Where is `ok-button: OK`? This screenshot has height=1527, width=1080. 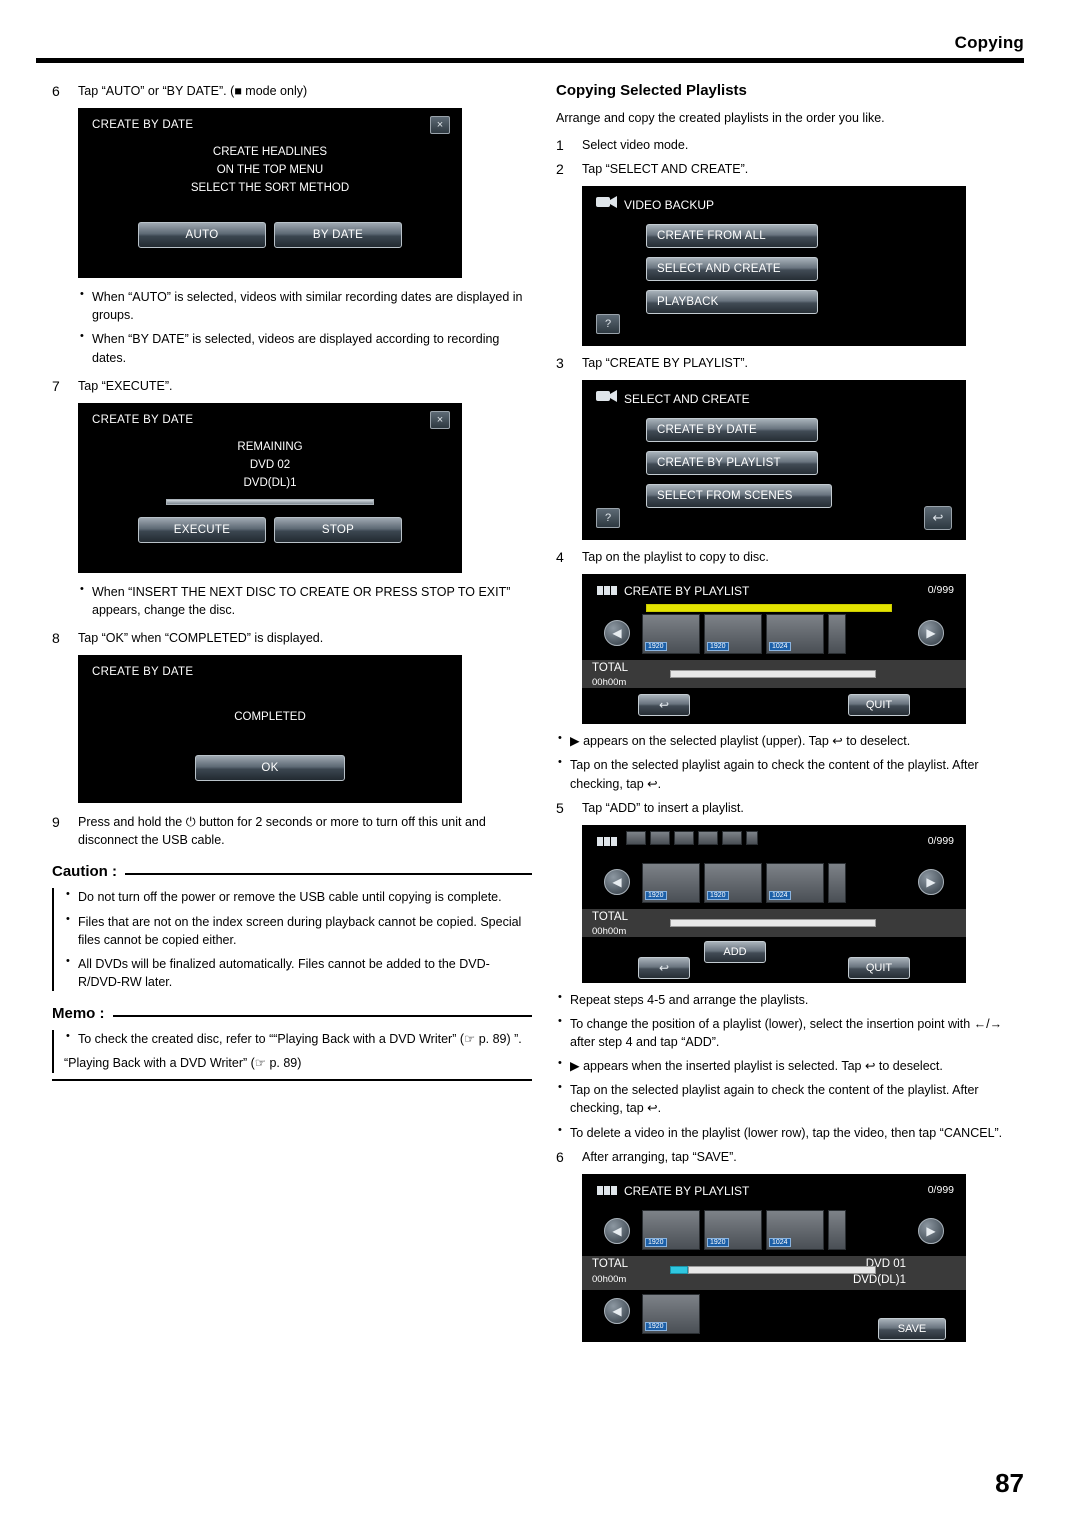 ok-button: OK is located at coordinates (270, 768).